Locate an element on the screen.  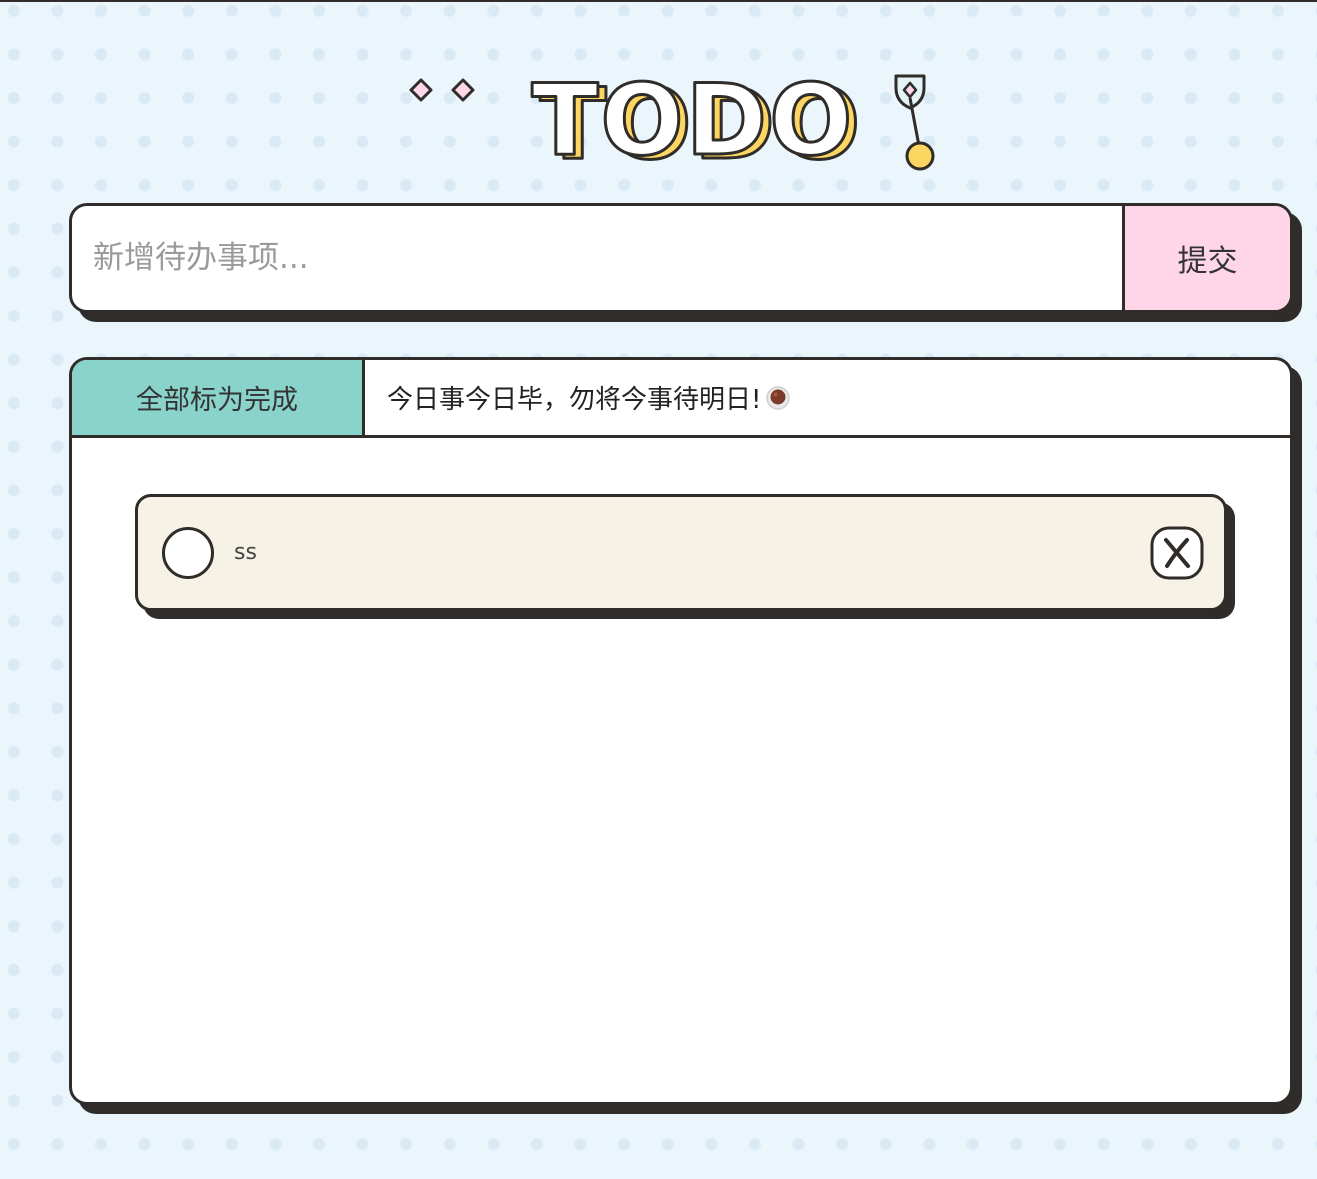
close-icon is located at coordinates (1177, 552).